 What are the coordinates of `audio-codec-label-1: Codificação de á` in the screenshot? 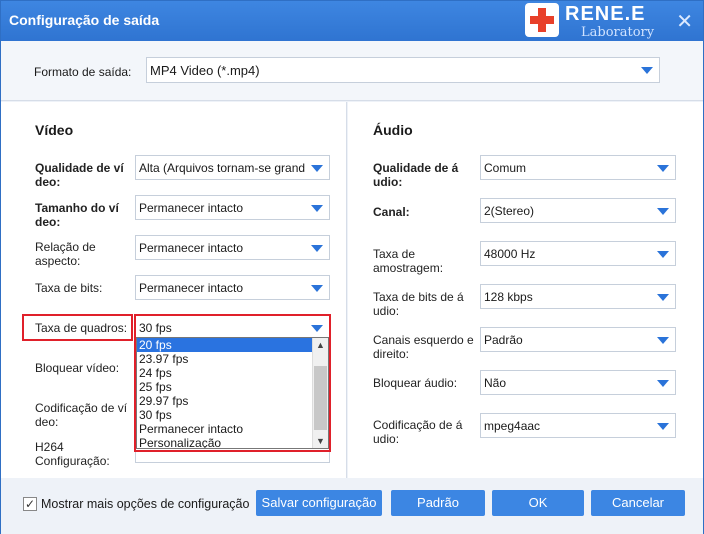 It's located at (418, 425).